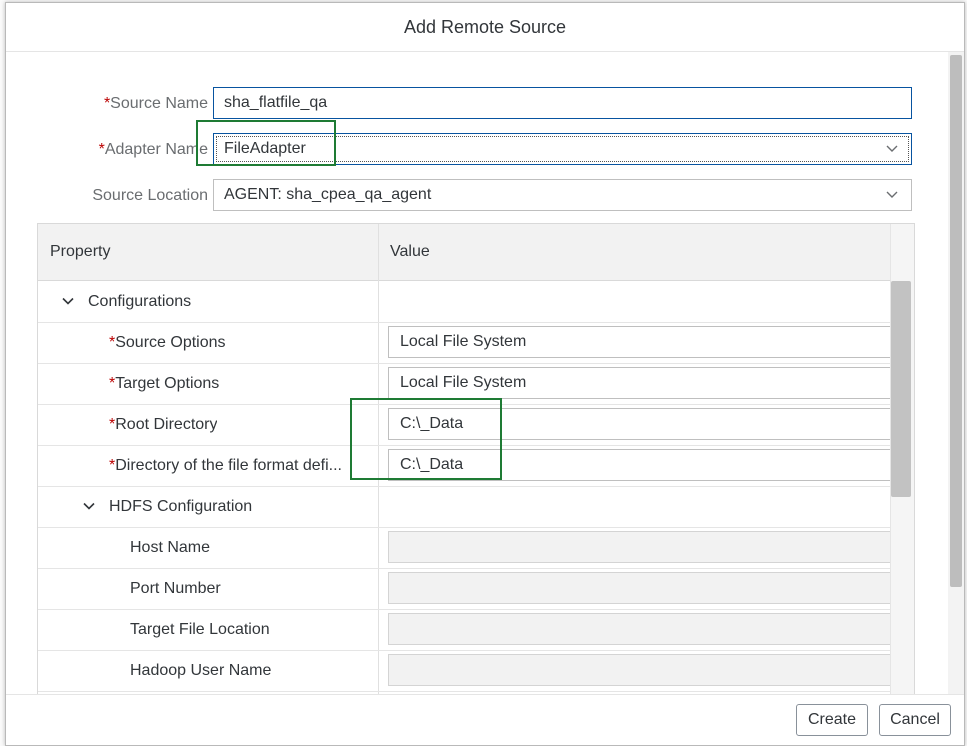 This screenshot has height=746, width=967. What do you see at coordinates (643, 465) in the screenshot?
I see `file-format-directory-input: C:\_Data` at bounding box center [643, 465].